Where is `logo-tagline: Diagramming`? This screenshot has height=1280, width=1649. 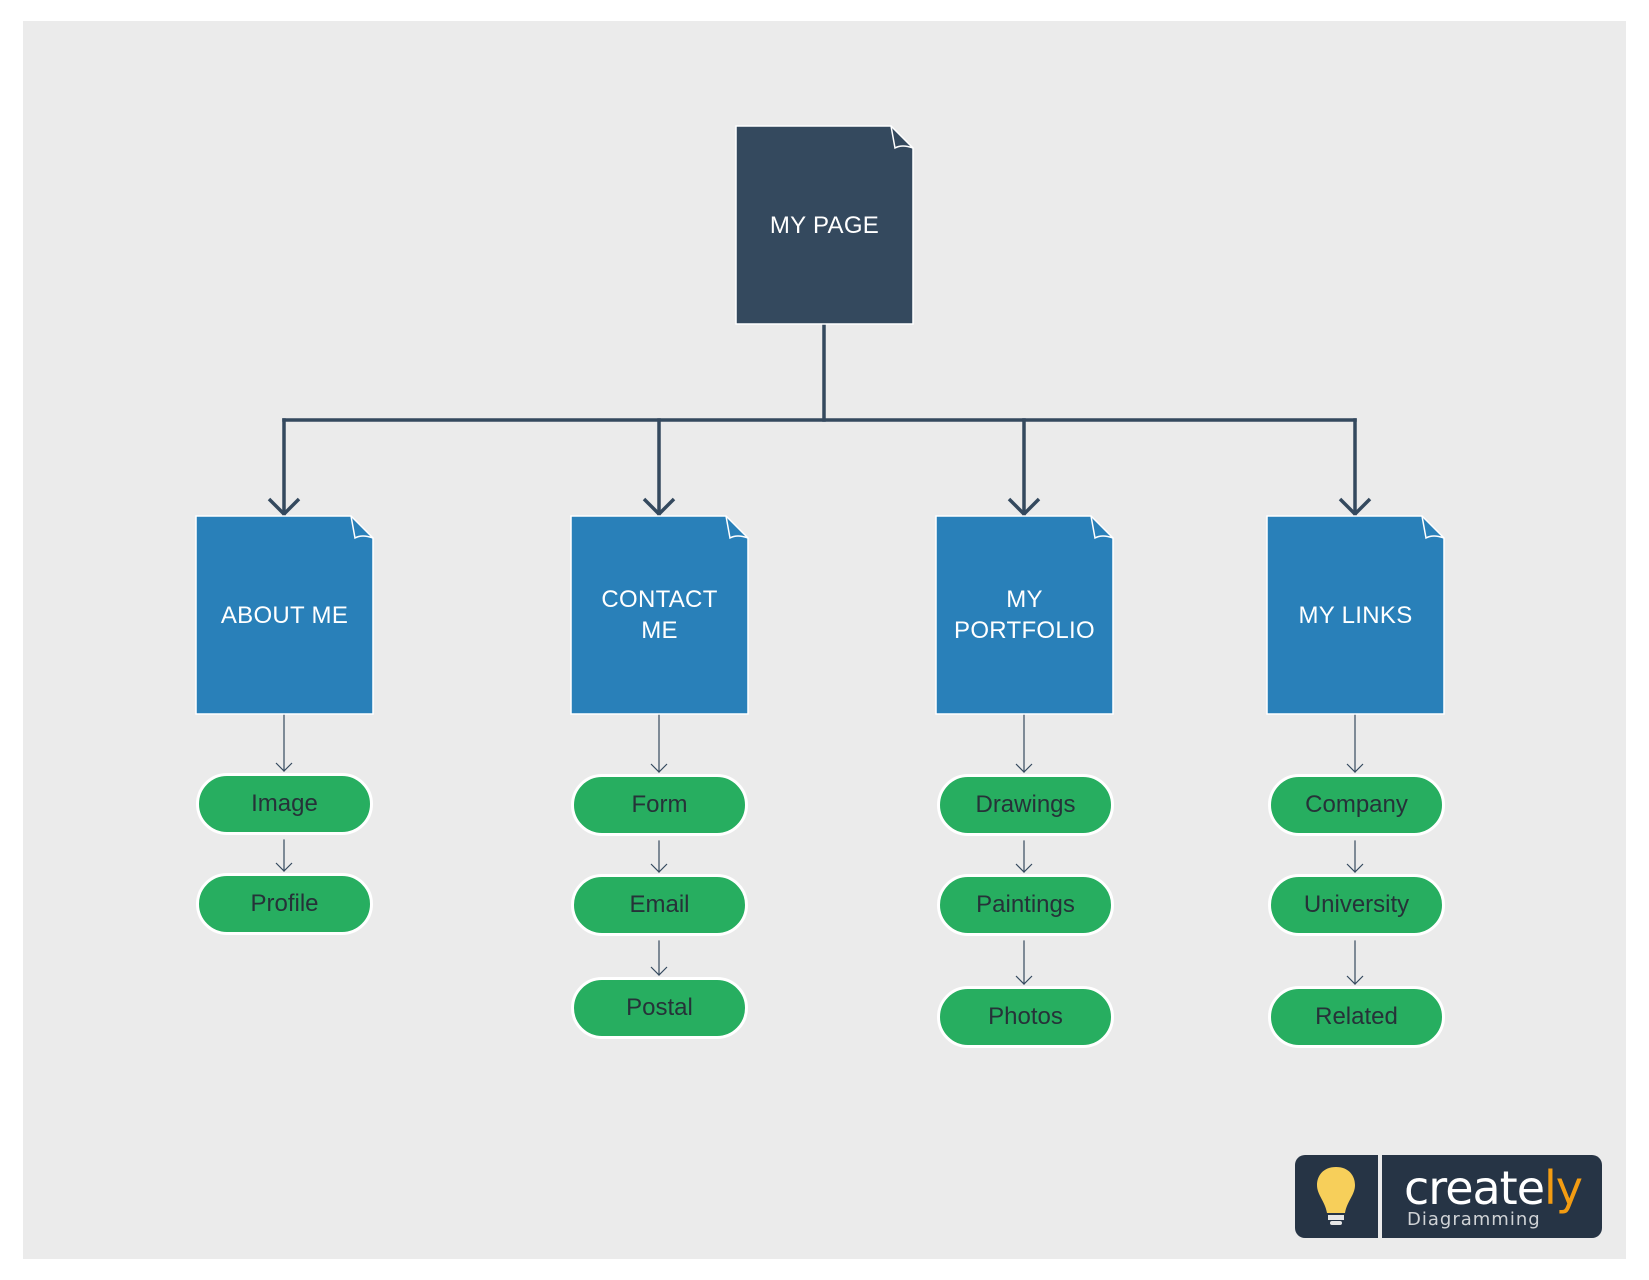
logo-tagline: Diagramming is located at coordinates (1474, 1219).